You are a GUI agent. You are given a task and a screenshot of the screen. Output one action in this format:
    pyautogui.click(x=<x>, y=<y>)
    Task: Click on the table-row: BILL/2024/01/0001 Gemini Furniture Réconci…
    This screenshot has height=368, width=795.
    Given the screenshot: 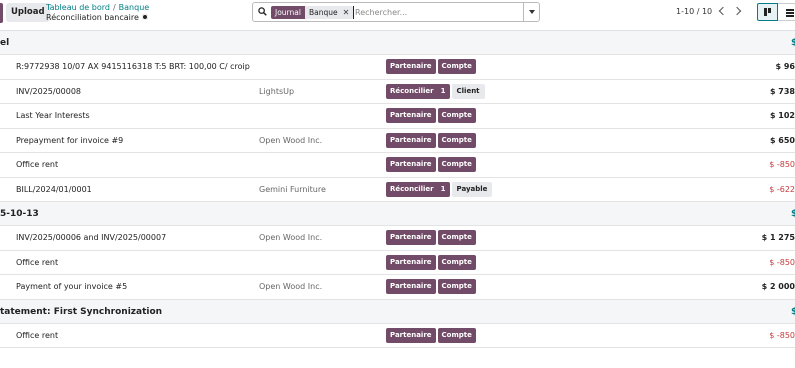 What is the action you would take?
    pyautogui.click(x=397, y=189)
    